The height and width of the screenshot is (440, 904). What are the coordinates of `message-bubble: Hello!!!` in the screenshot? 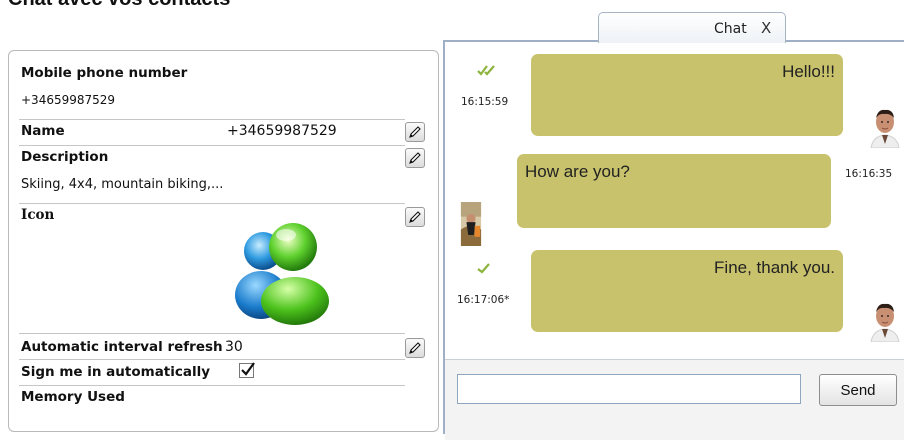 It's located at (687, 95).